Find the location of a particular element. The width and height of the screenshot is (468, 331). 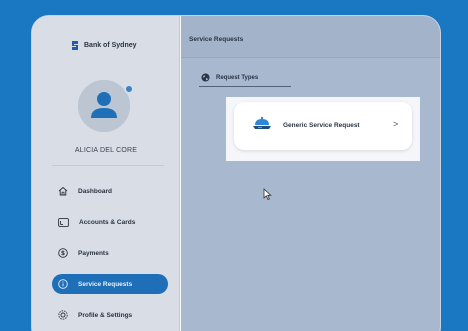

sidebar-item-accounts-cards: Accounts & Cards is located at coordinates (110, 222).